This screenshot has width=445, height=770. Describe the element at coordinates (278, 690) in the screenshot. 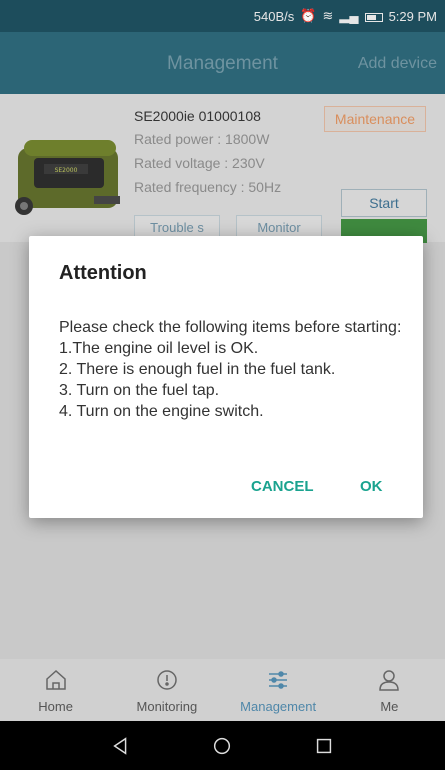

I see `nav-management: Management` at that location.